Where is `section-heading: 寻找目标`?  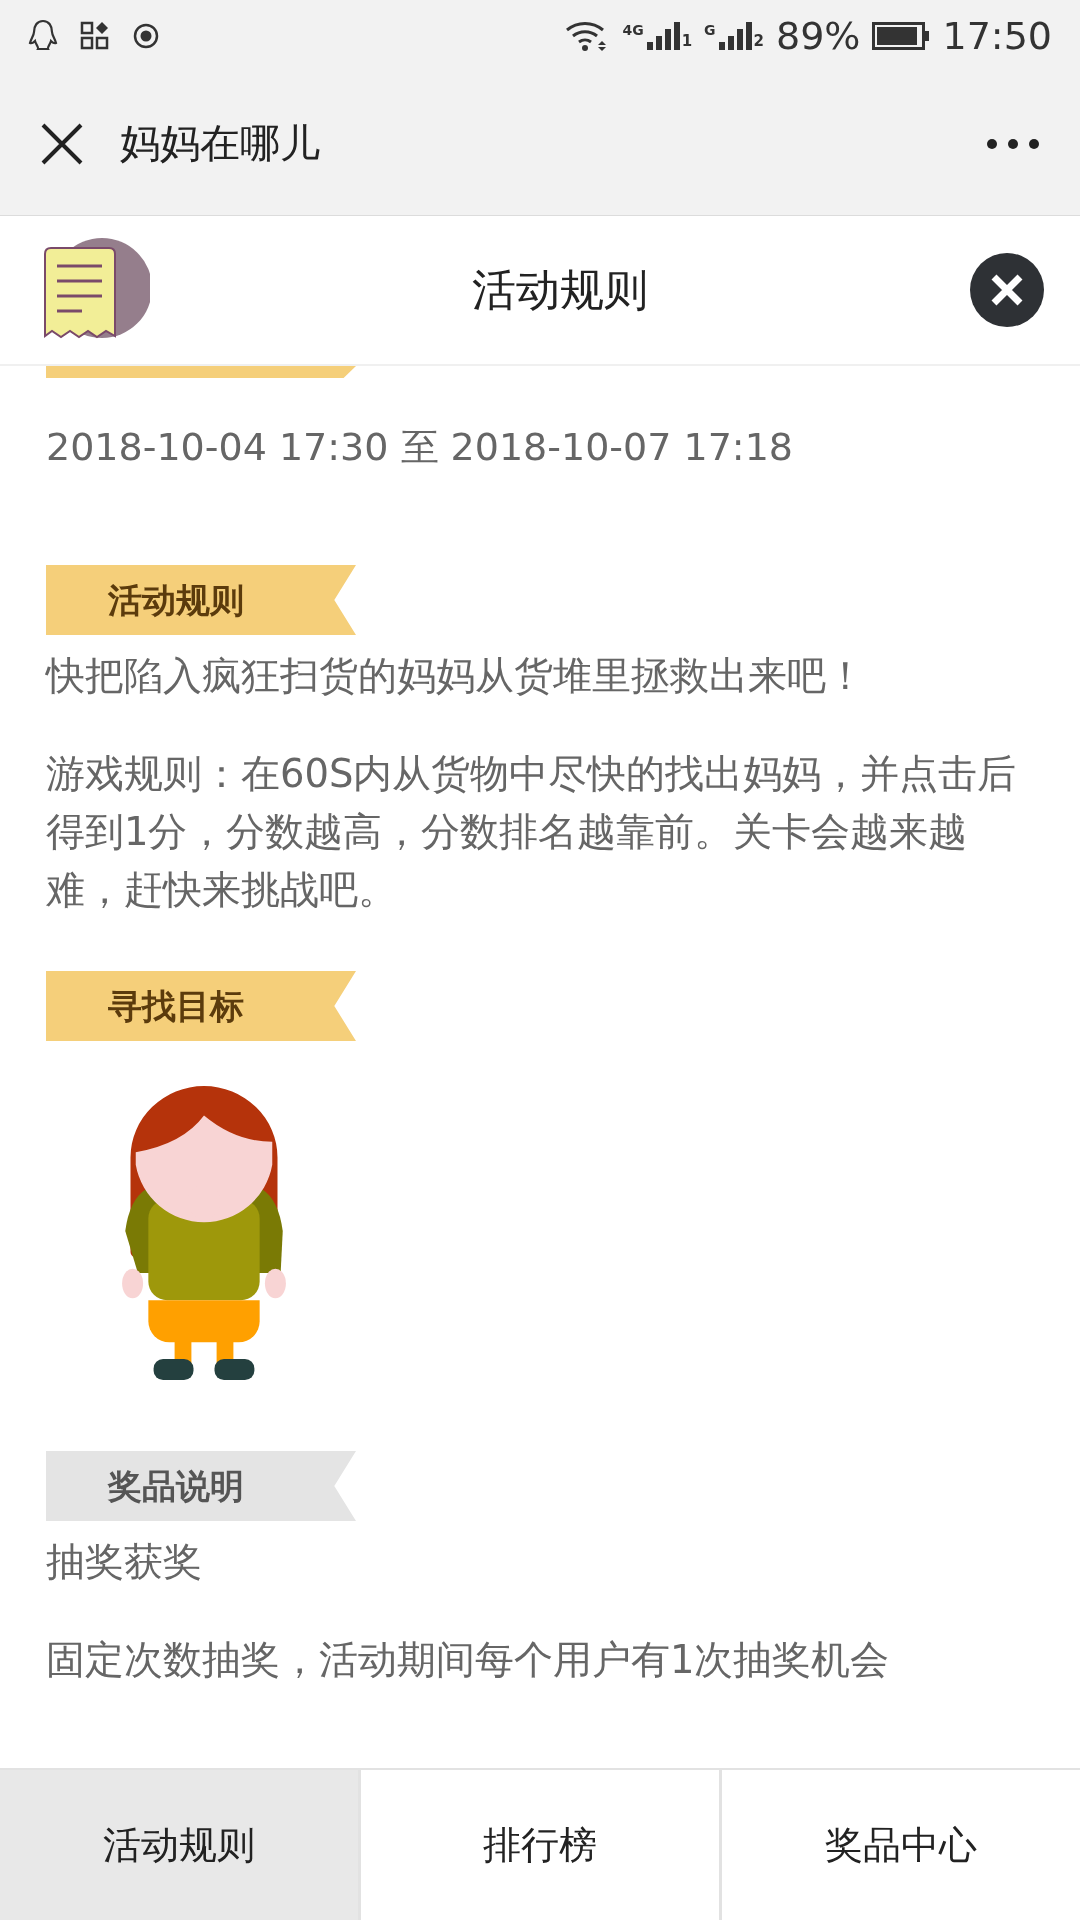 section-heading: 寻找目标 is located at coordinates (201, 1006).